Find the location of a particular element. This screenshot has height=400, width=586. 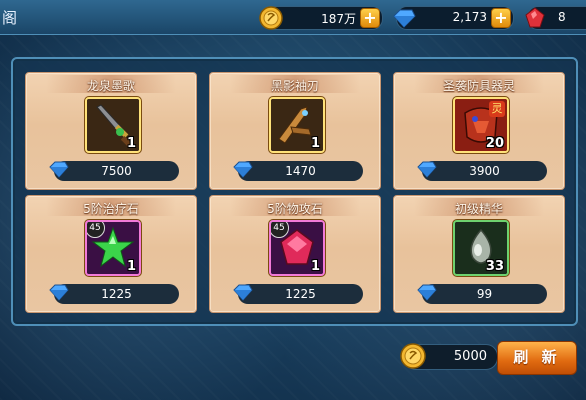

page-title: 阁 is located at coordinates (10, 18).